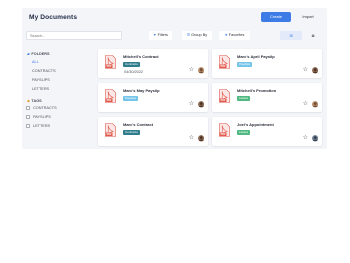 The image size is (350, 263). I want to click on page-title: My Documents, so click(53, 17).